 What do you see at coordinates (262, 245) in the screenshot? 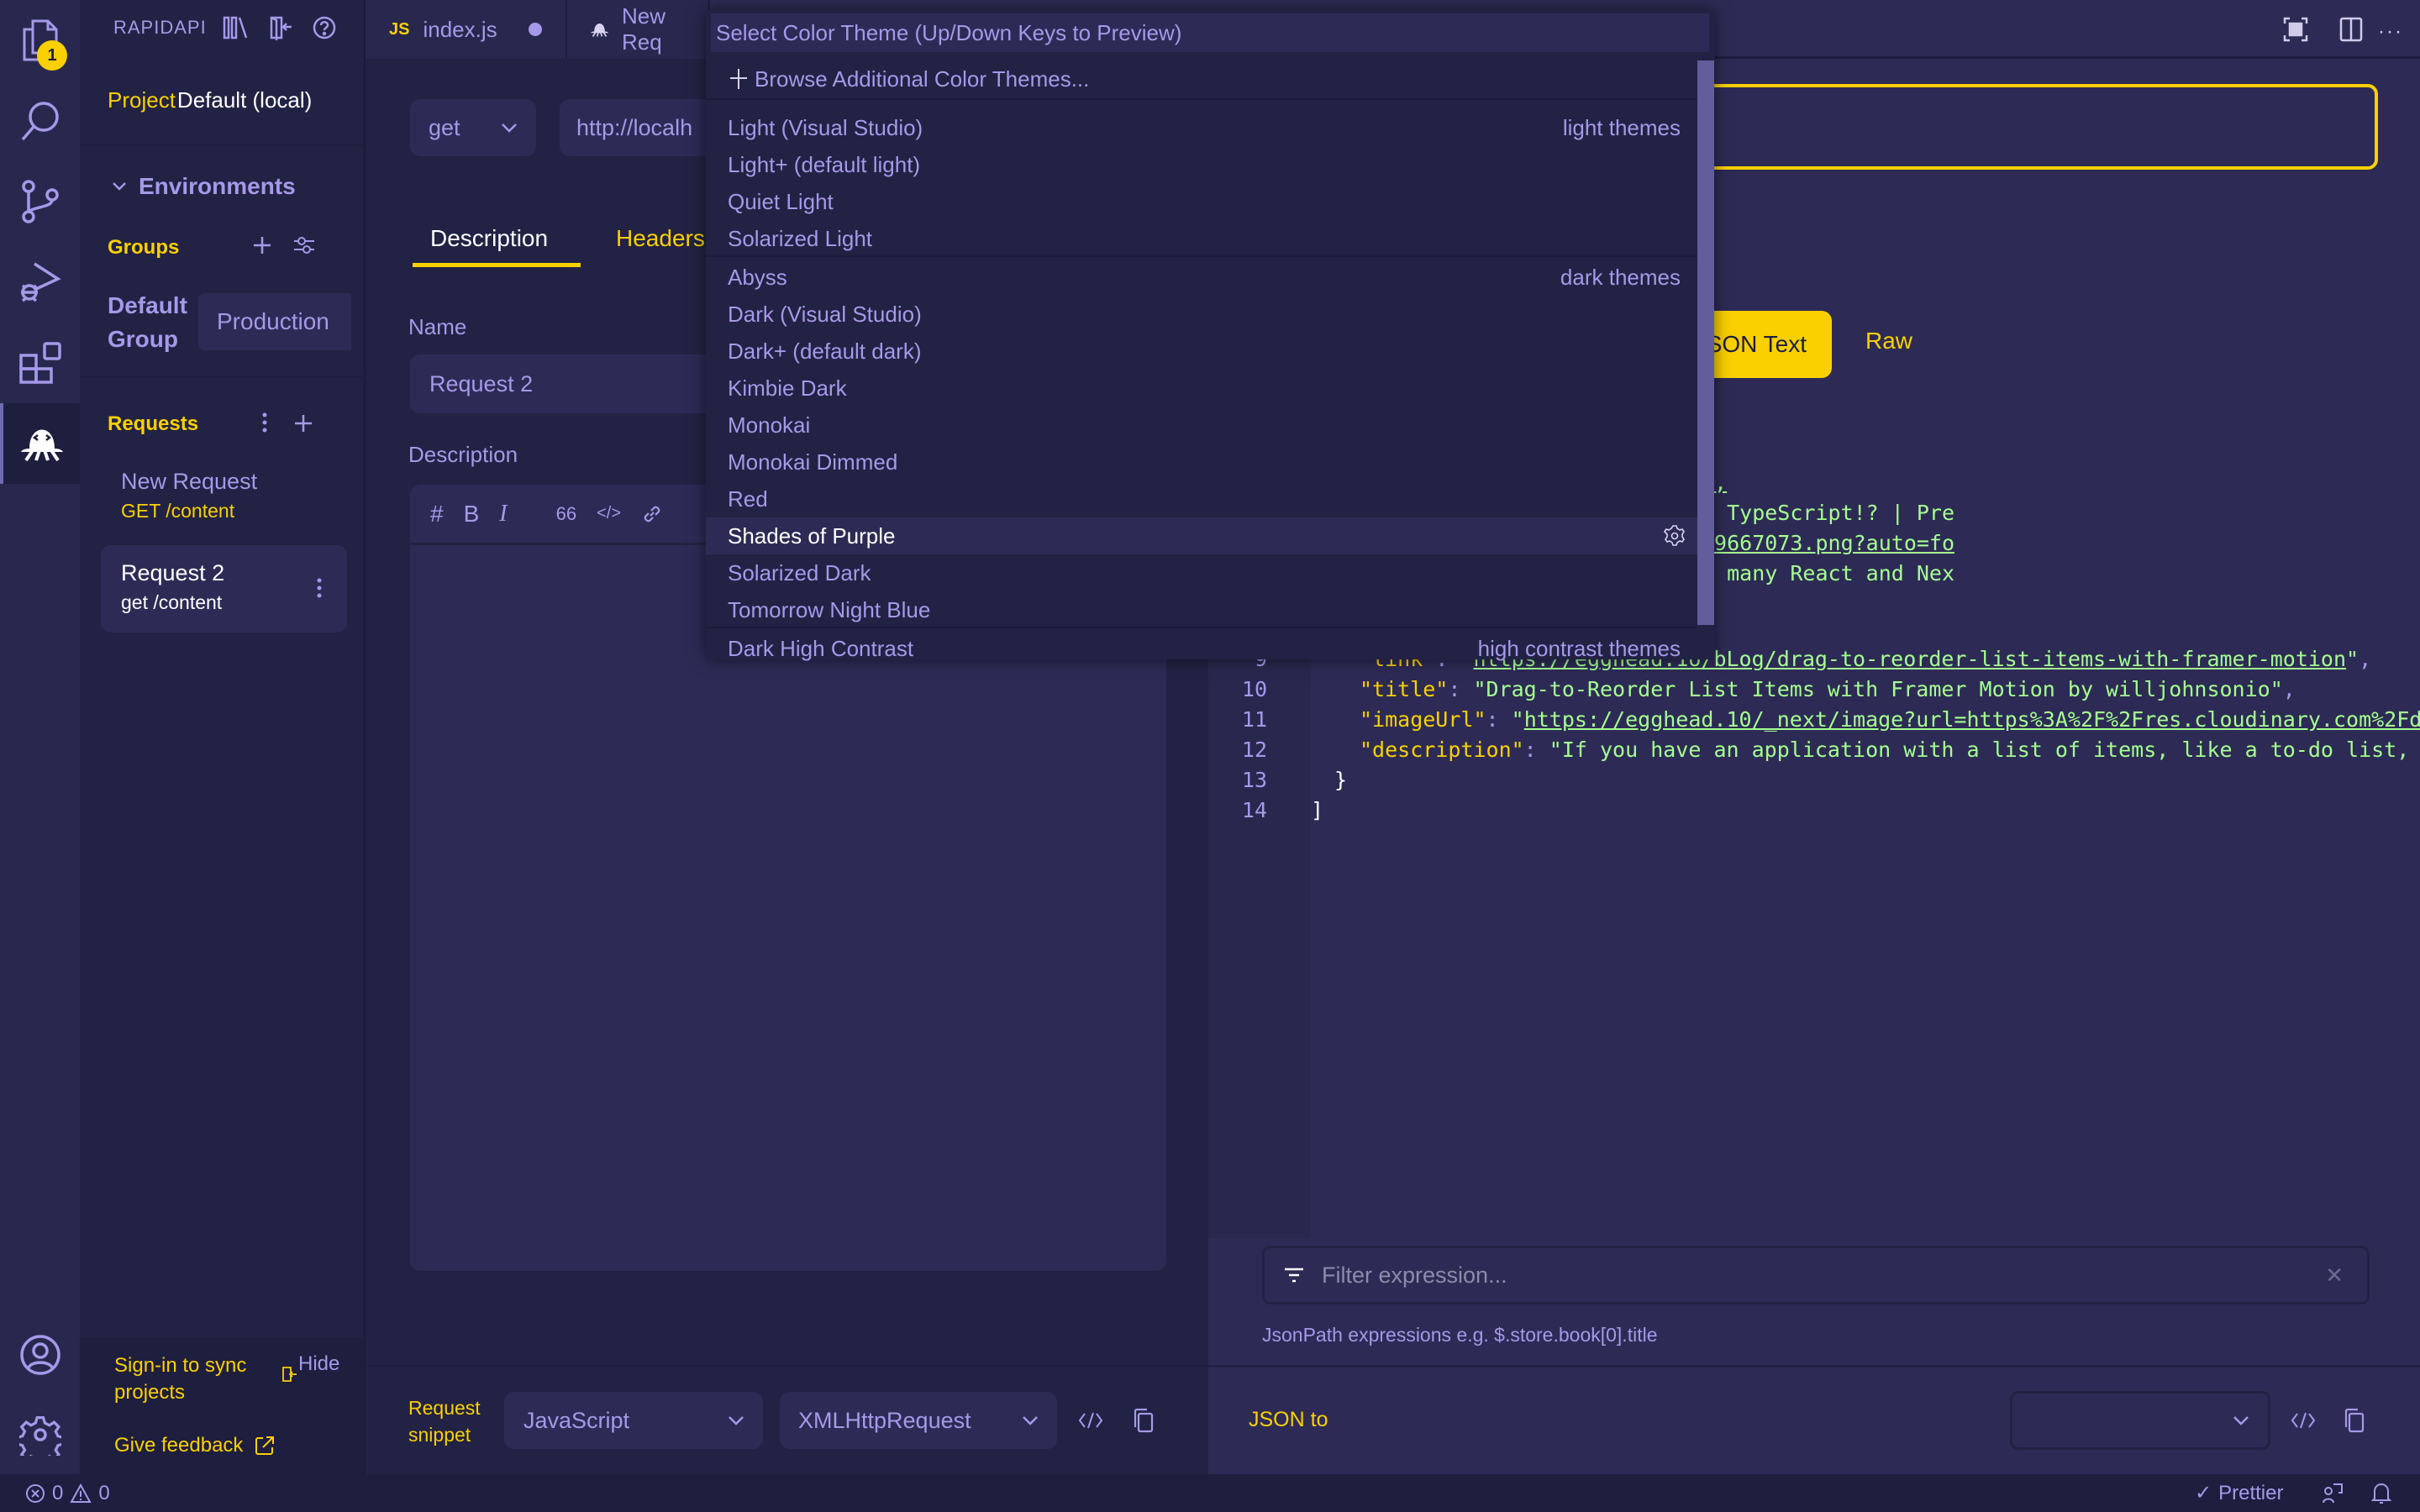
I see `add-group-icon` at bounding box center [262, 245].